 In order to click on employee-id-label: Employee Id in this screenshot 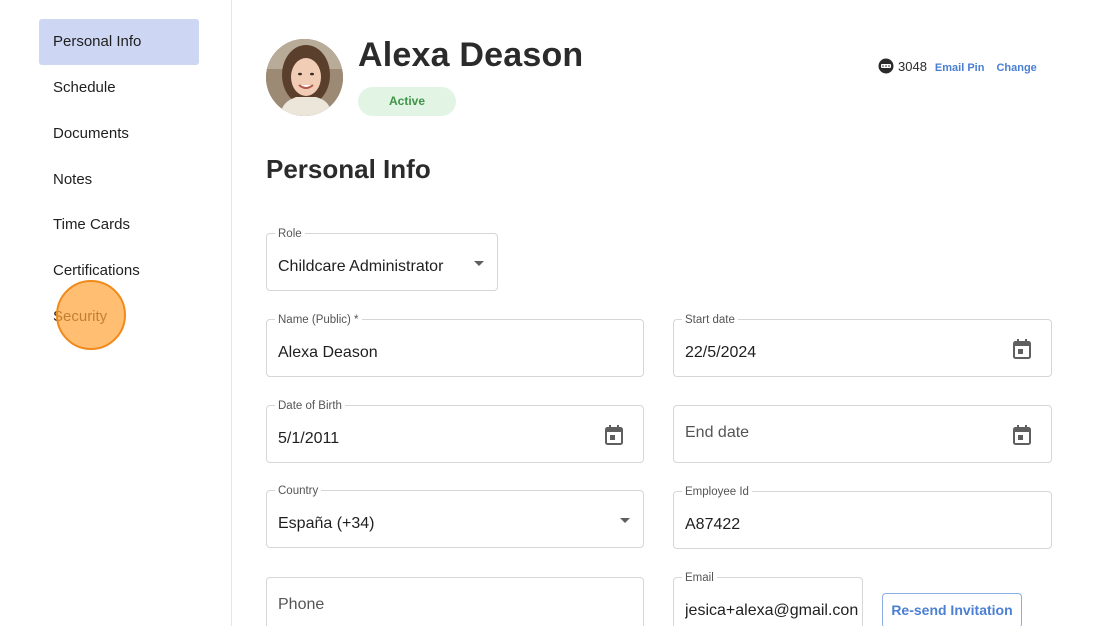, I will do `click(717, 492)`.